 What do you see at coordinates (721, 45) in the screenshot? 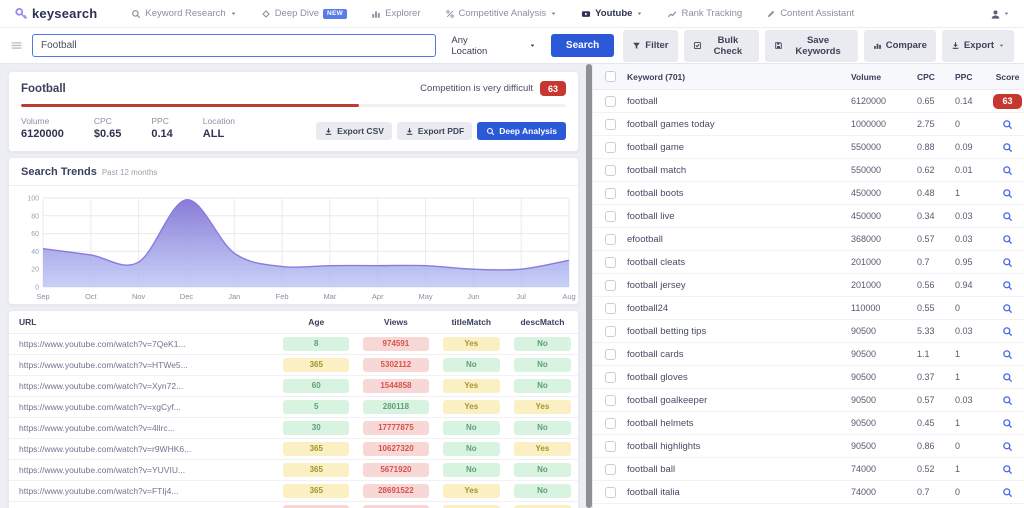
I see `bulk-check-button: Bulk Check` at bounding box center [721, 45].